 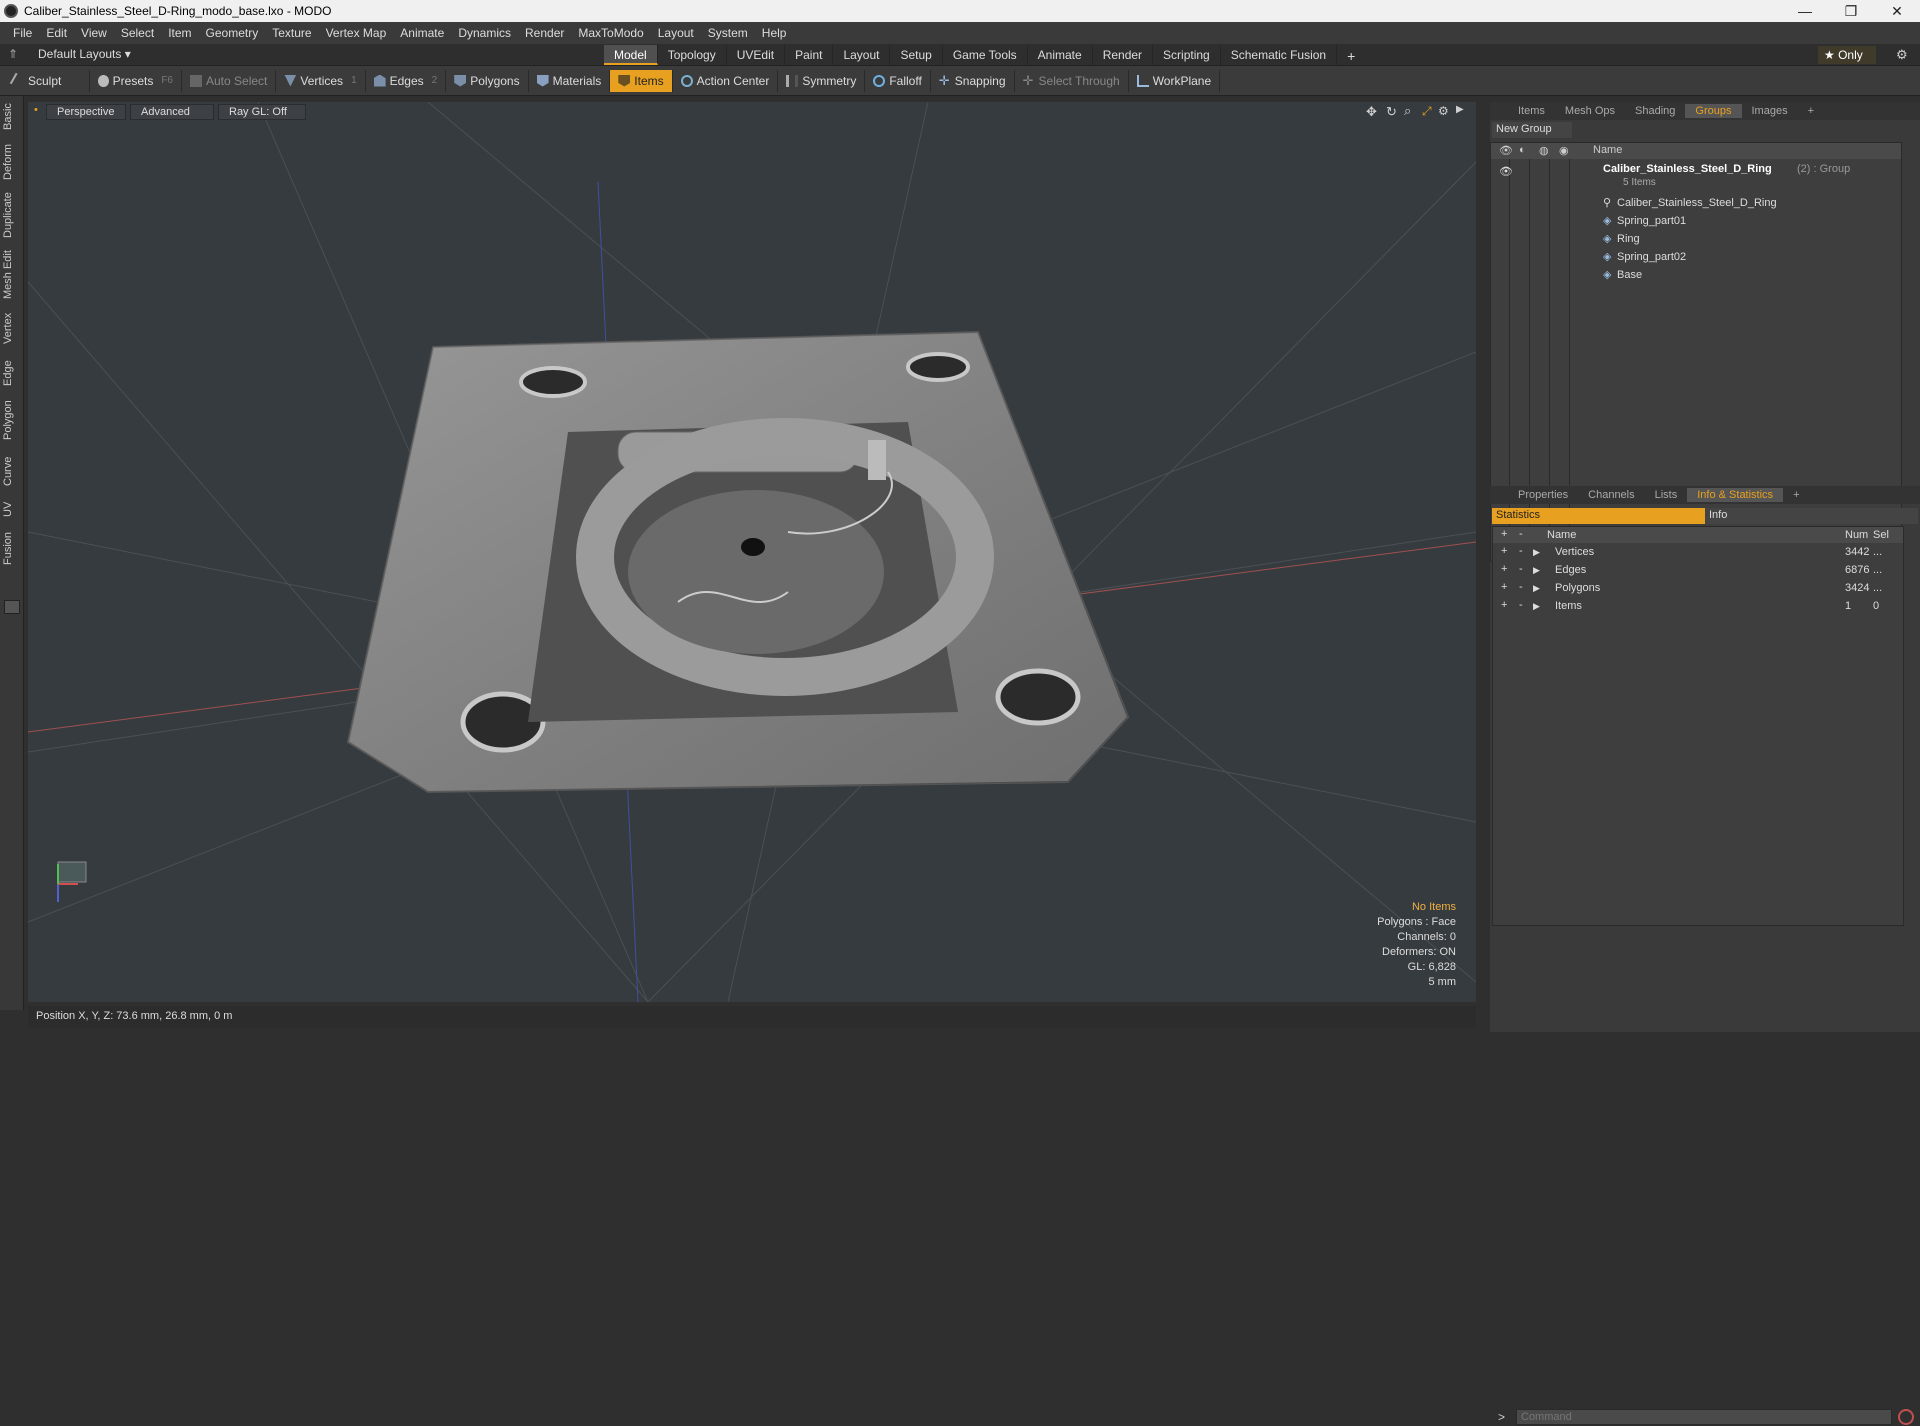 What do you see at coordinates (1607, 150) in the screenshot?
I see `name-column-header: Name` at bounding box center [1607, 150].